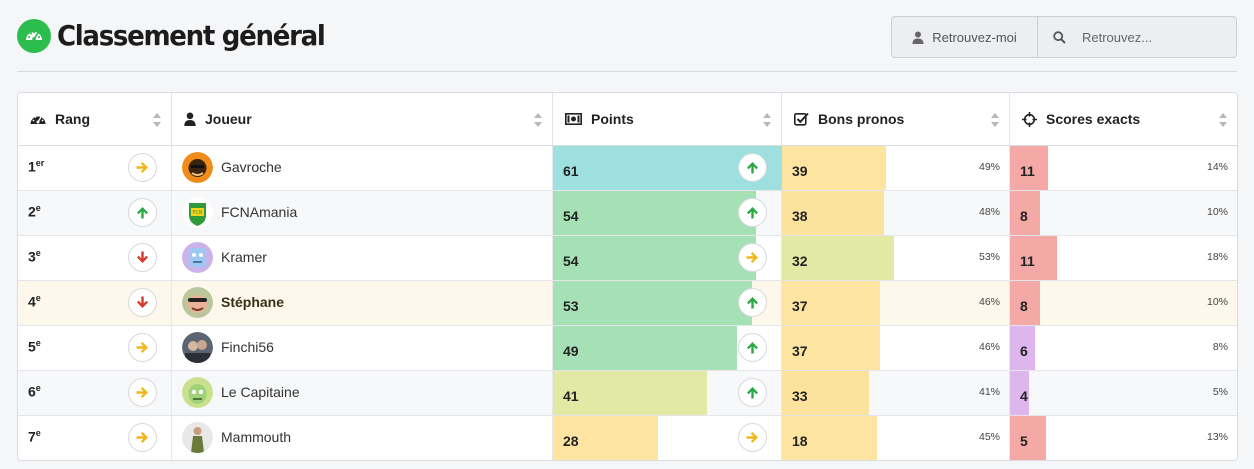 The width and height of the screenshot is (1254, 469). Describe the element at coordinates (627, 43) in the screenshot. I see `page-header: Classement général Retrouvez-moi` at that location.